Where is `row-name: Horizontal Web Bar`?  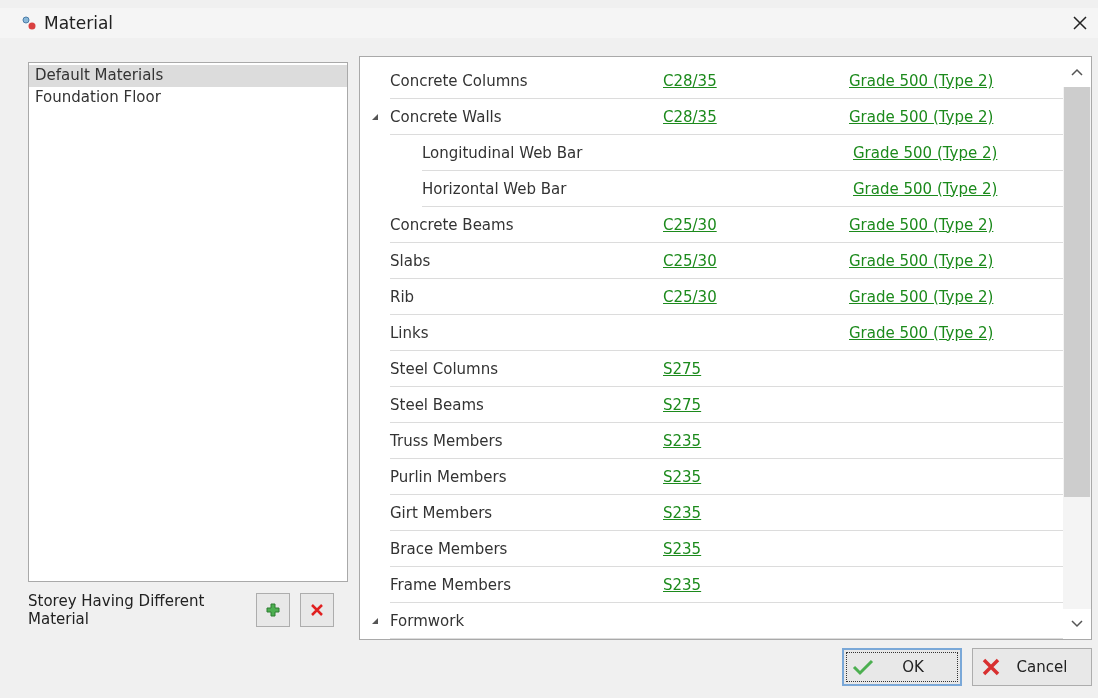 row-name: Horizontal Web Bar is located at coordinates (495, 188).